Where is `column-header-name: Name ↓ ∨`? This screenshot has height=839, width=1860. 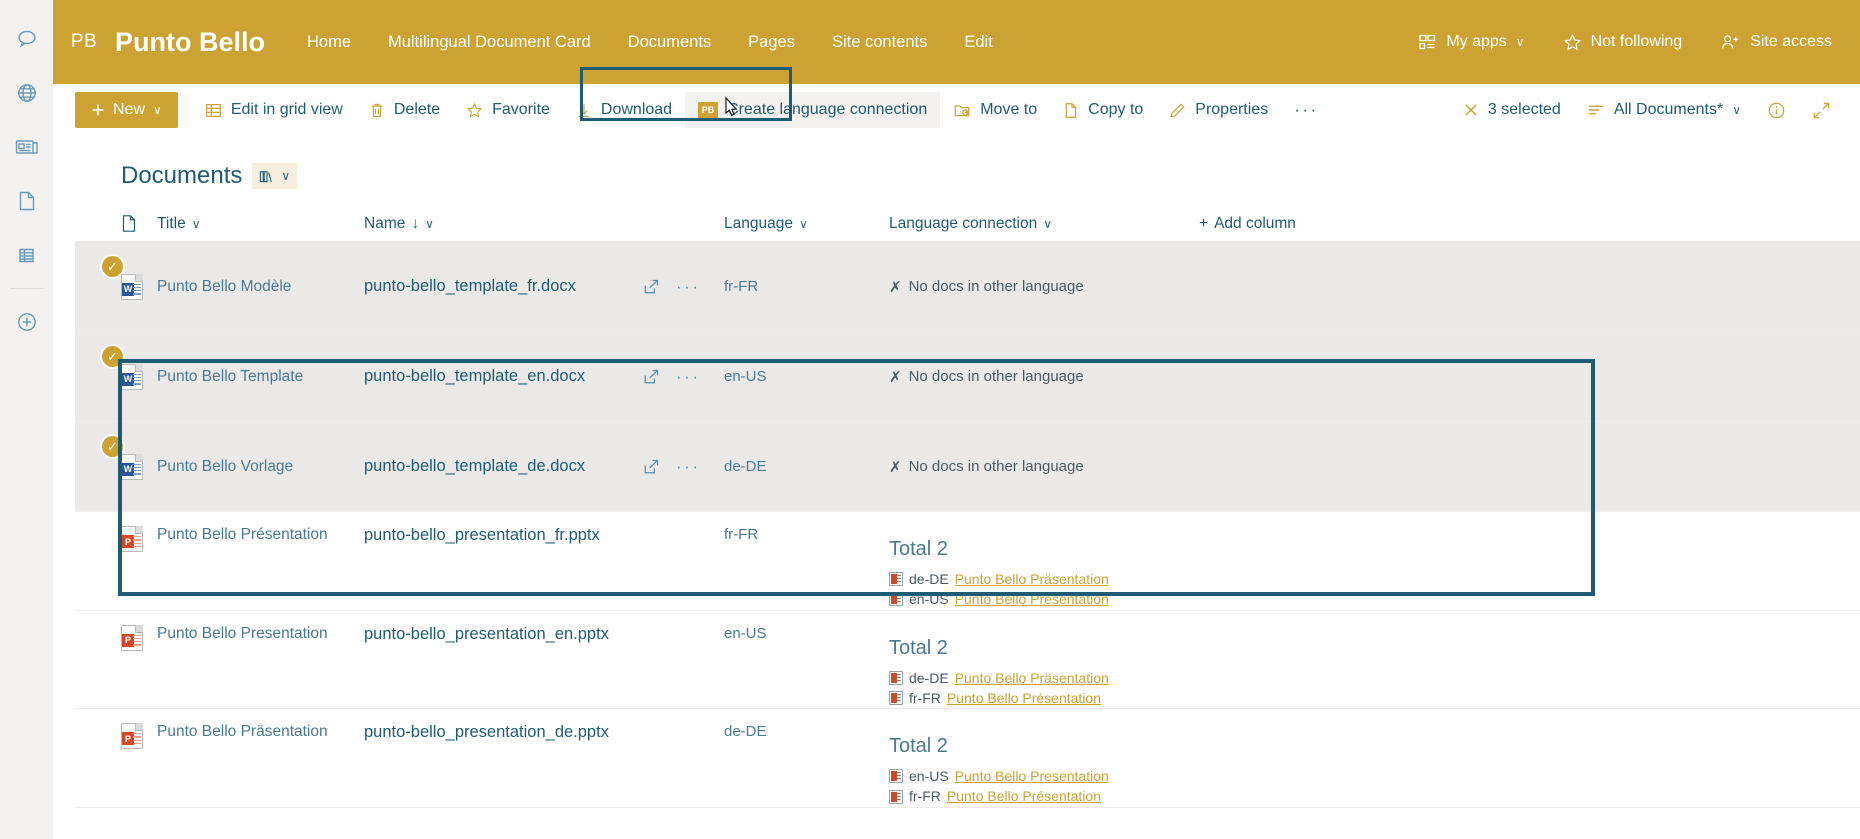
column-header-name: Name ↓ ∨ is located at coordinates (503, 224).